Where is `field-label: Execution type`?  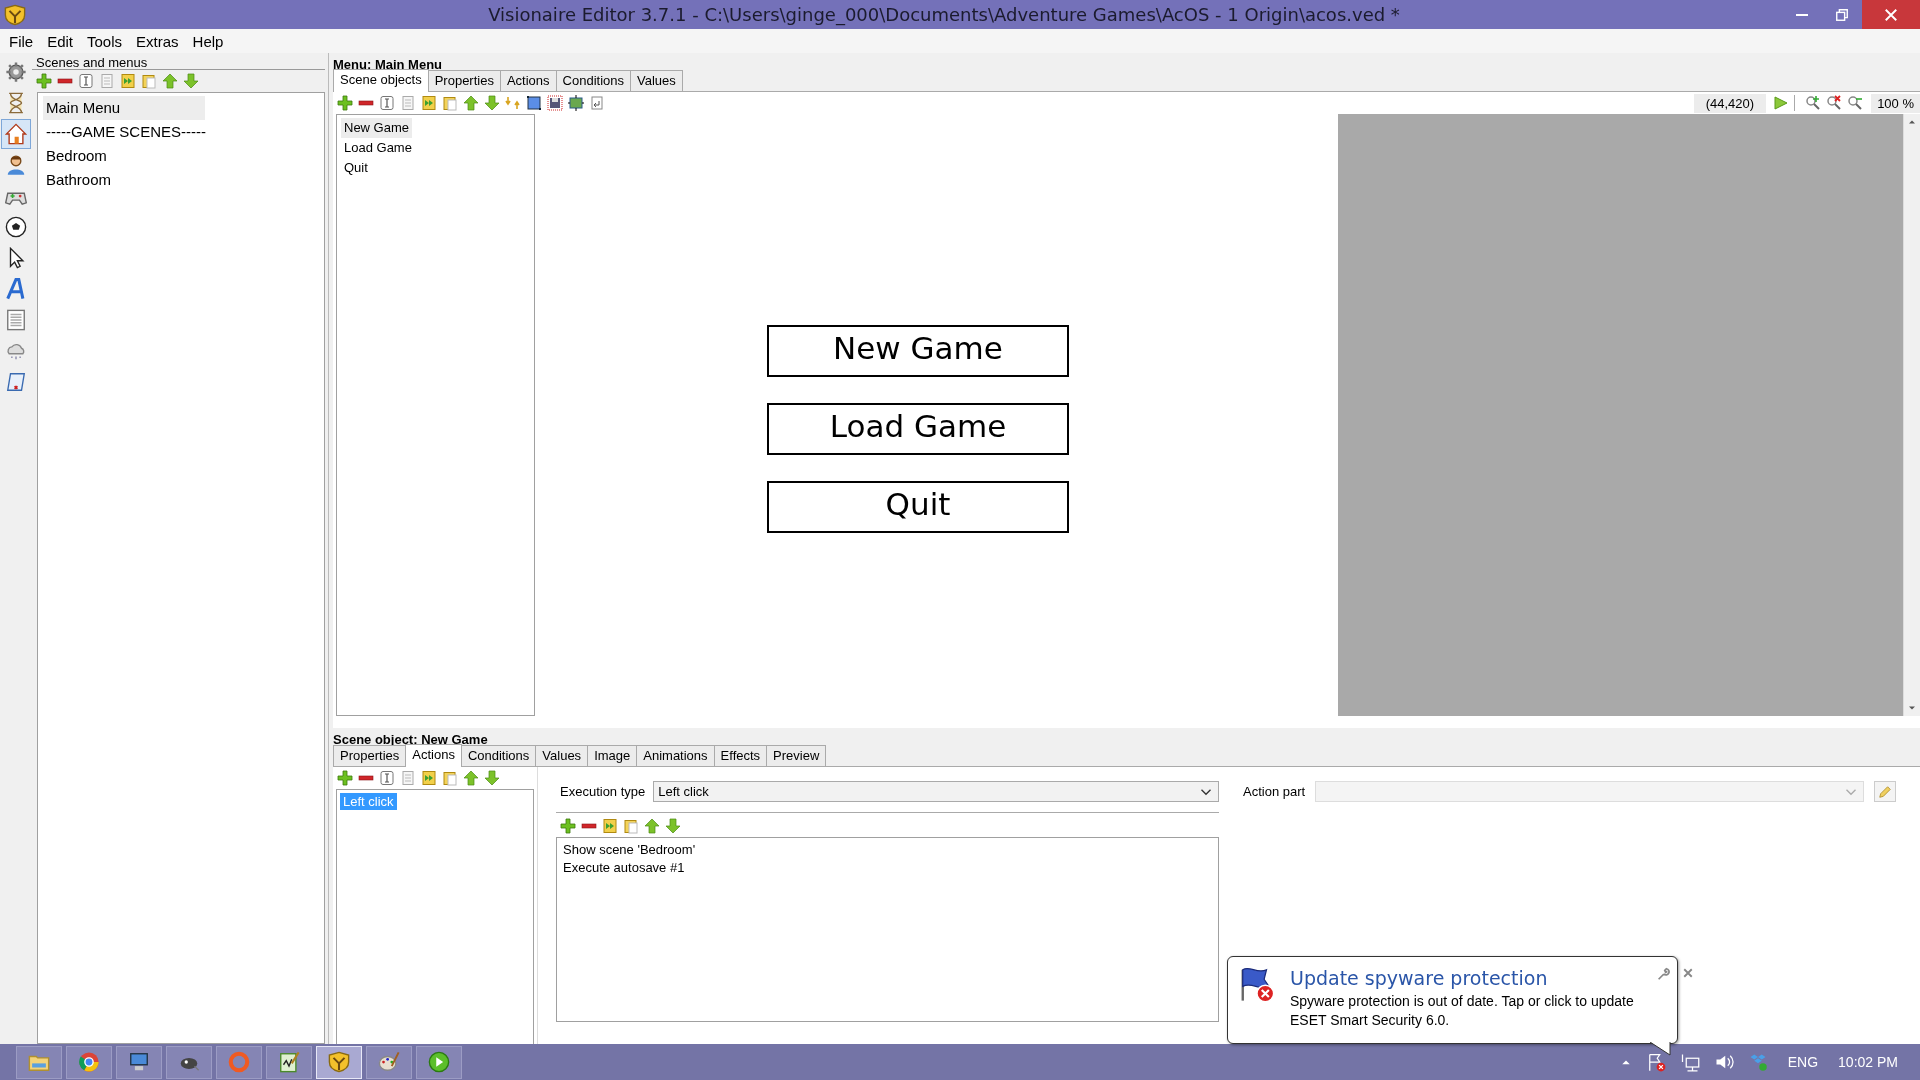
field-label: Execution type is located at coordinates (603, 791).